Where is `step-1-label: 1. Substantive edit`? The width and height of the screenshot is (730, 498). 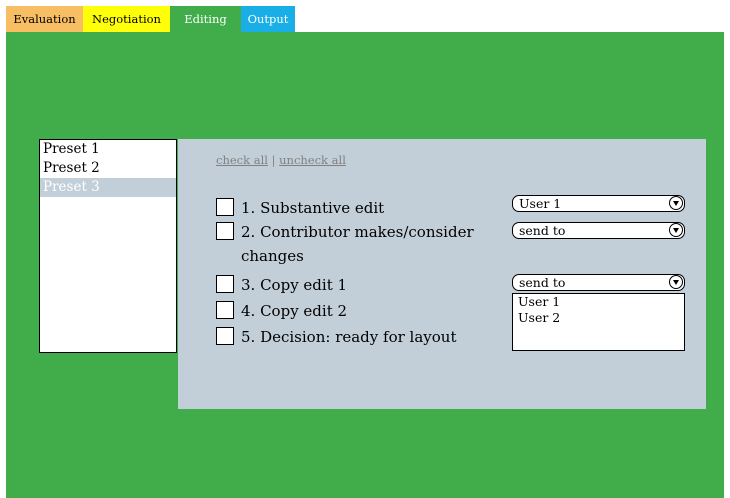 step-1-label: 1. Substantive edit is located at coordinates (313, 208).